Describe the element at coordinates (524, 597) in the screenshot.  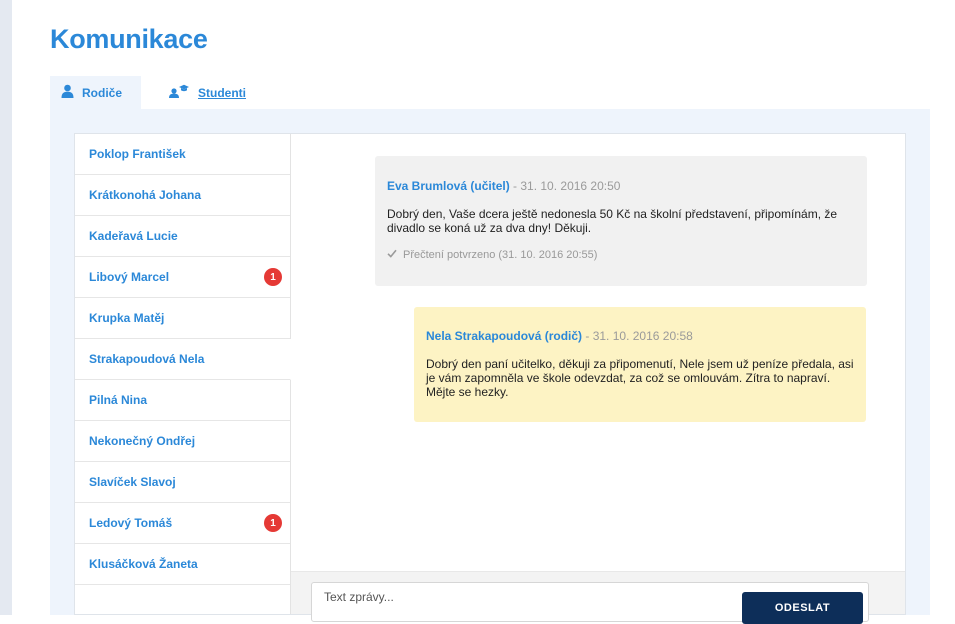
I see `message-input` at that location.